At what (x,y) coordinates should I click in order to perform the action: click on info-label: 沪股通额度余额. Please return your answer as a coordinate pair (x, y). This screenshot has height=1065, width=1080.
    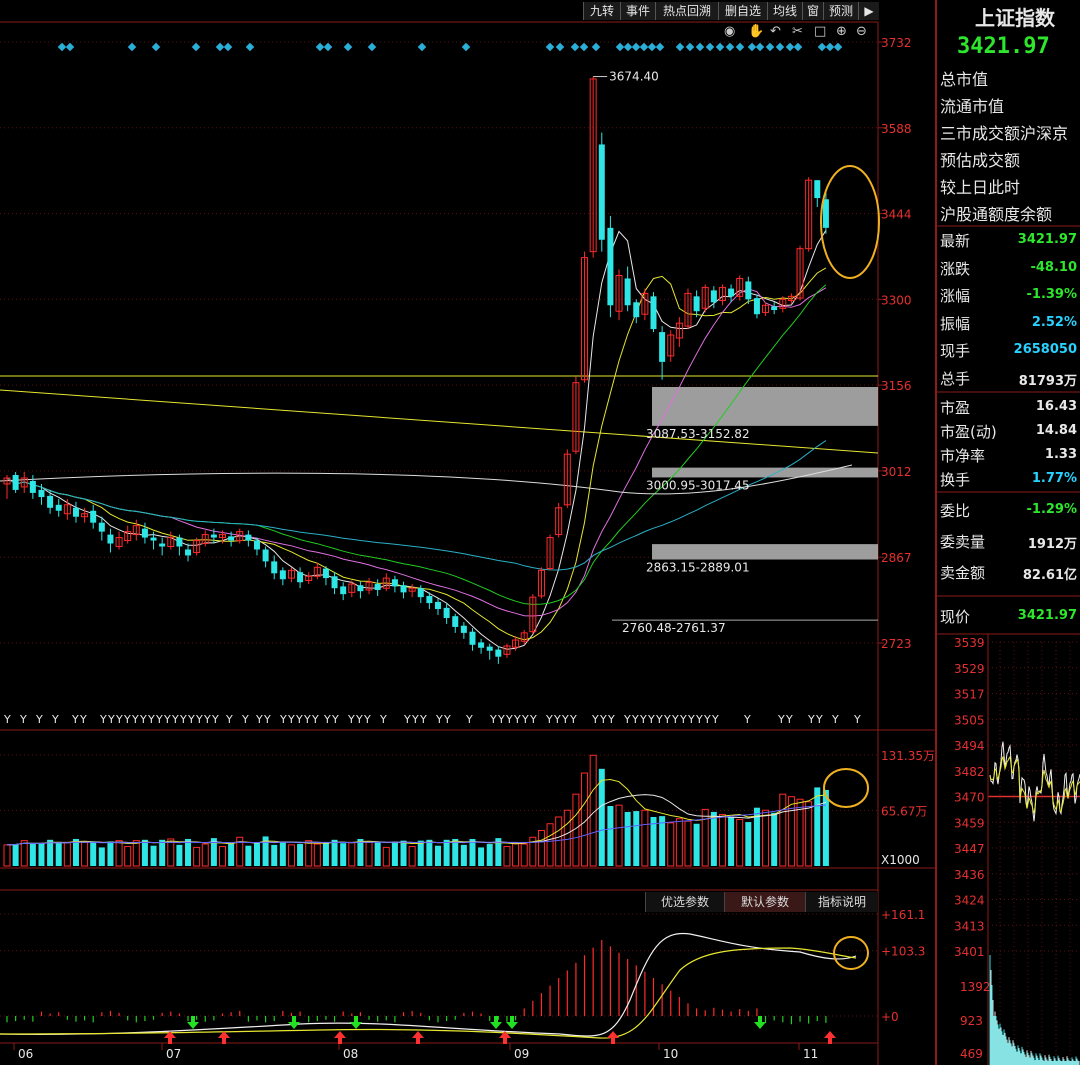
    Looking at the image, I should click on (996, 214).